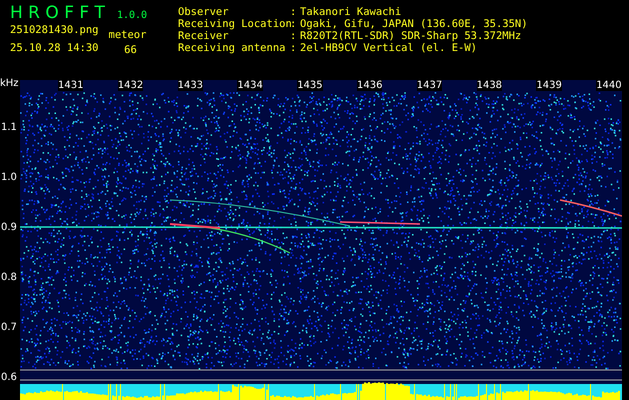  I want to click on time-label: 1438, so click(489, 85).